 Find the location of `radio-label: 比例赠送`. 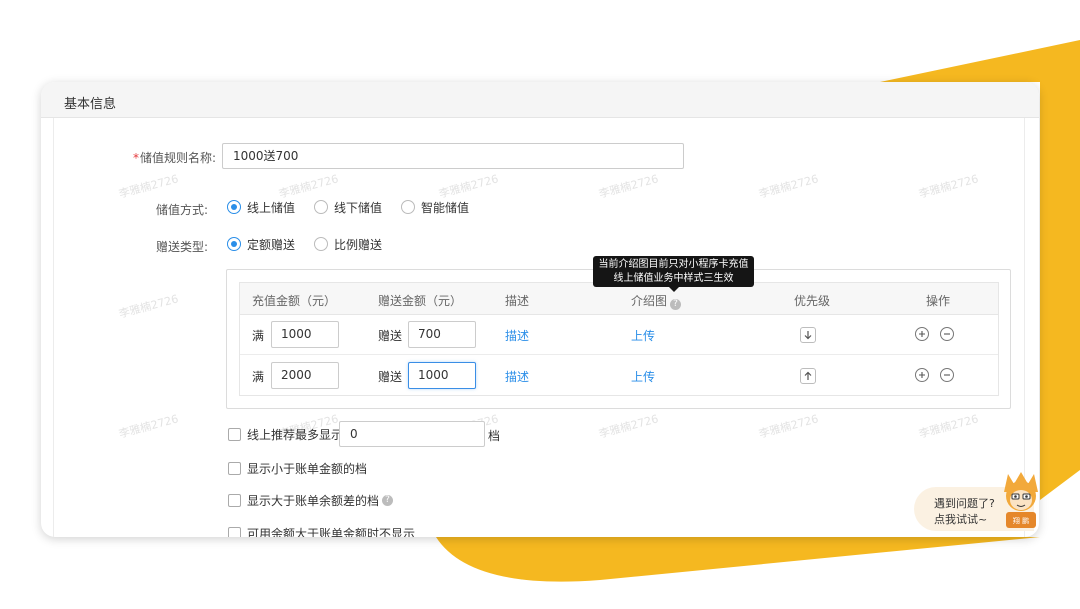

radio-label: 比例赠送 is located at coordinates (358, 244).